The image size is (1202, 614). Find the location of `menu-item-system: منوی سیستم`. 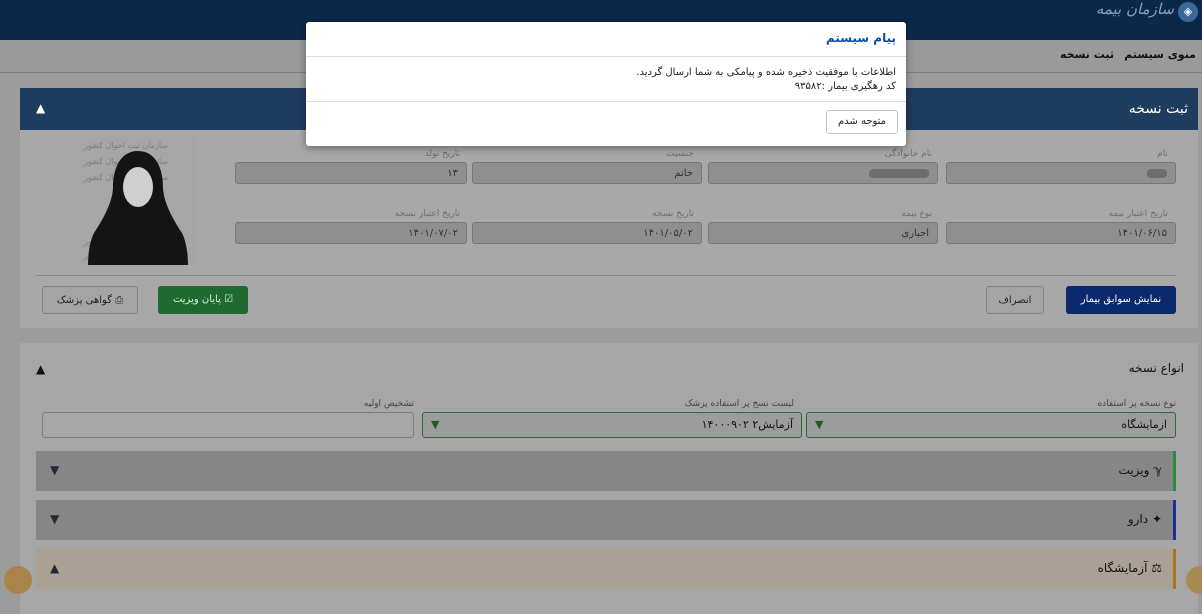

menu-item-system: منوی سیستم is located at coordinates (1160, 54).